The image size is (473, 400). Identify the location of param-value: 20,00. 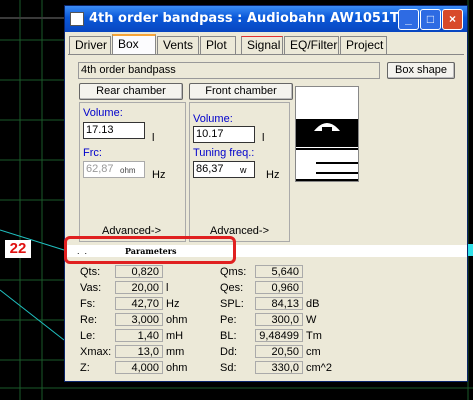
(139, 287).